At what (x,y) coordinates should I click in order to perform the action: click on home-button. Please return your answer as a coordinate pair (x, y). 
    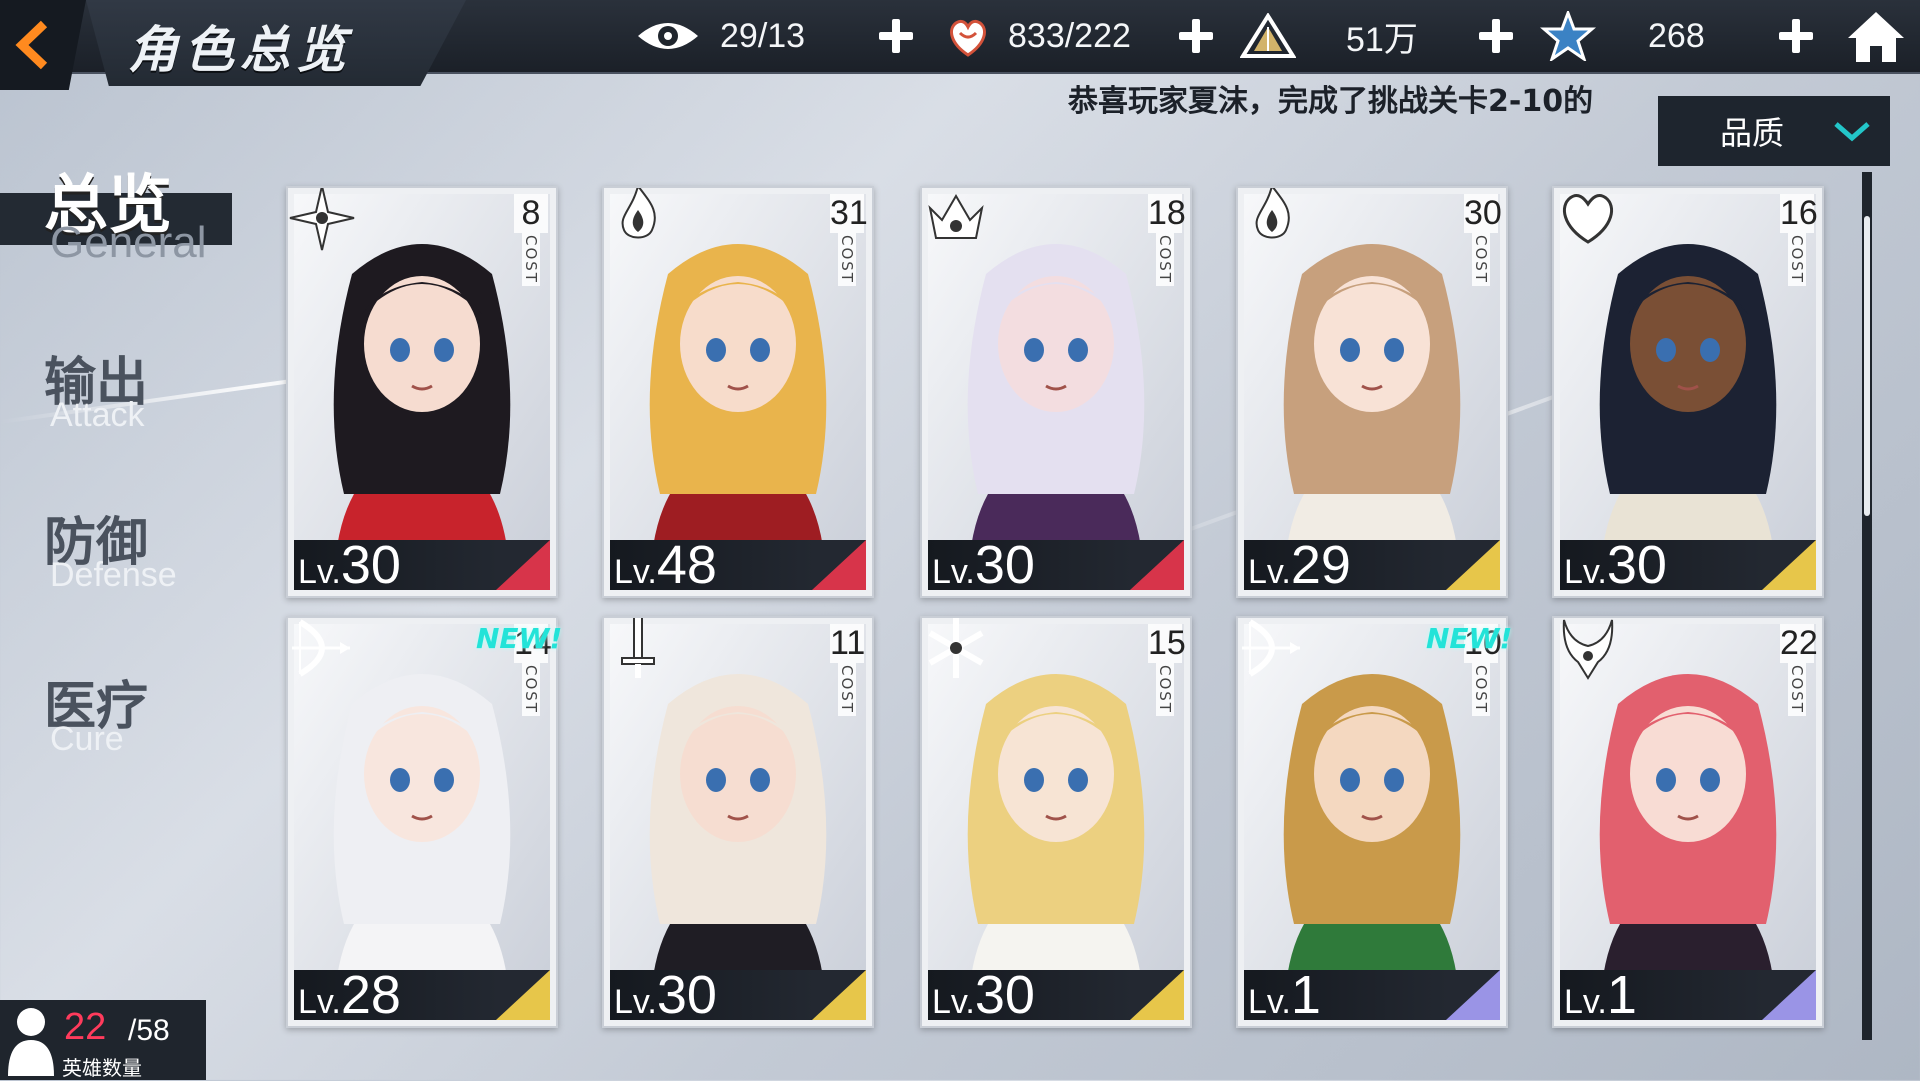
    Looking at the image, I should click on (1876, 37).